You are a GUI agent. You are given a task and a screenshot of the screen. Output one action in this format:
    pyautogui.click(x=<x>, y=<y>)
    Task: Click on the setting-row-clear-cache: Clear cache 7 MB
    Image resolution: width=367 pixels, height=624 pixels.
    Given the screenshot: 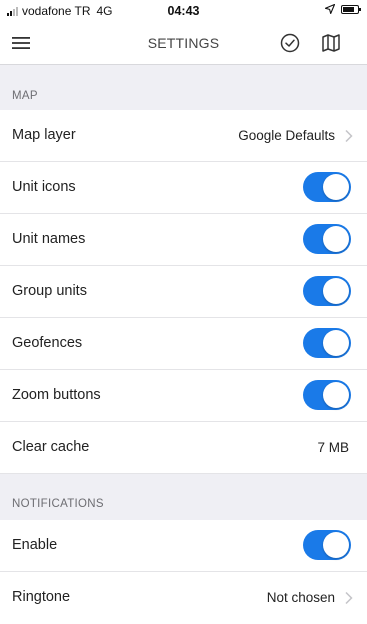 What is the action you would take?
    pyautogui.click(x=183, y=448)
    